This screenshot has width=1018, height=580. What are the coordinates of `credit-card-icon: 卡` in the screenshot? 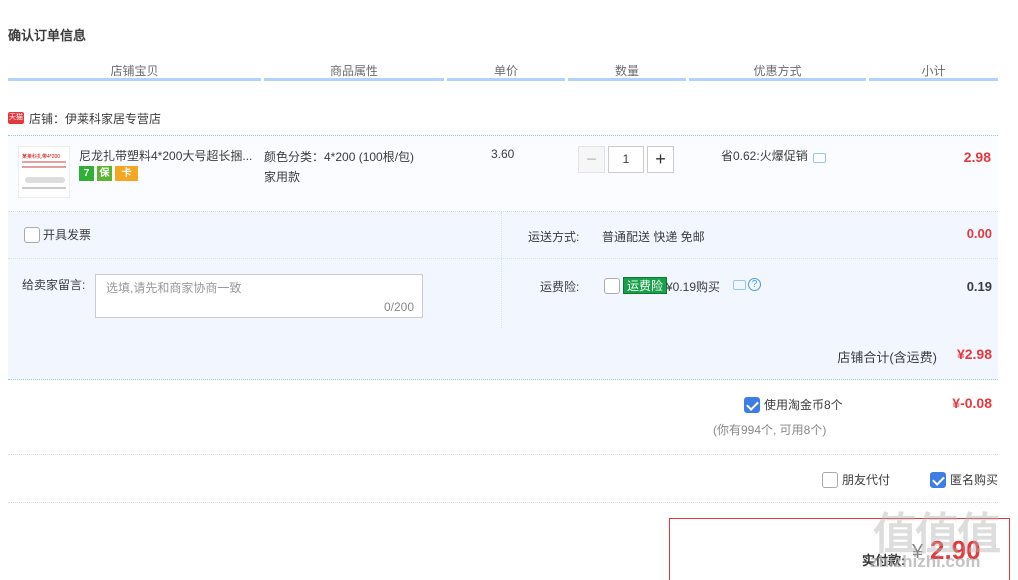 It's located at (126, 173).